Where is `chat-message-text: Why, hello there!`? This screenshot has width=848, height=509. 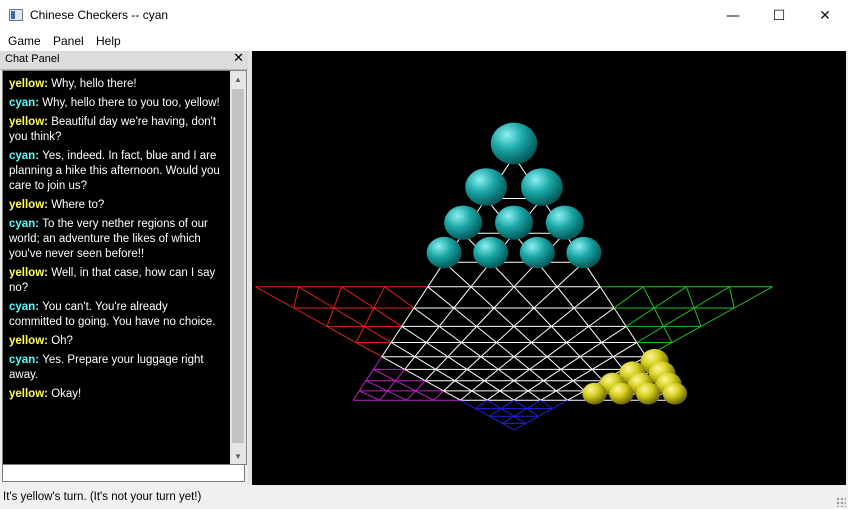
chat-message-text: Why, hello there! is located at coordinates (94, 84).